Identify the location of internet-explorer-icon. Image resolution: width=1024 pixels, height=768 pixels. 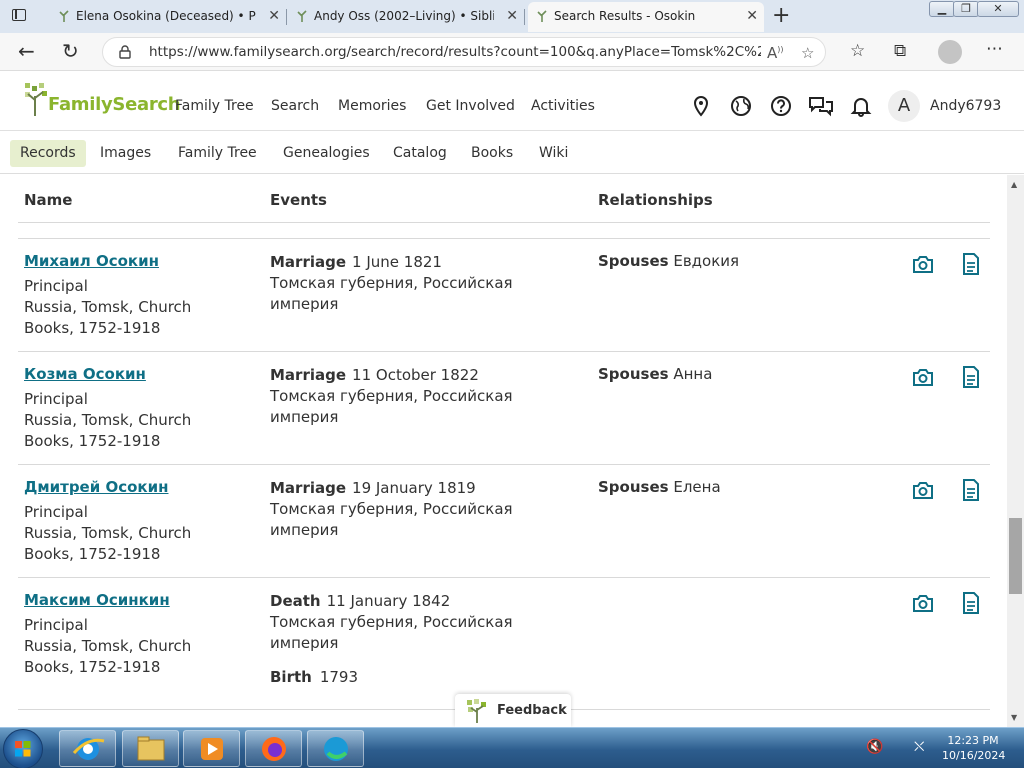
(88, 749).